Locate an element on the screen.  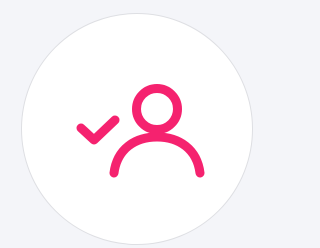
user-body-shape is located at coordinates (157, 155).